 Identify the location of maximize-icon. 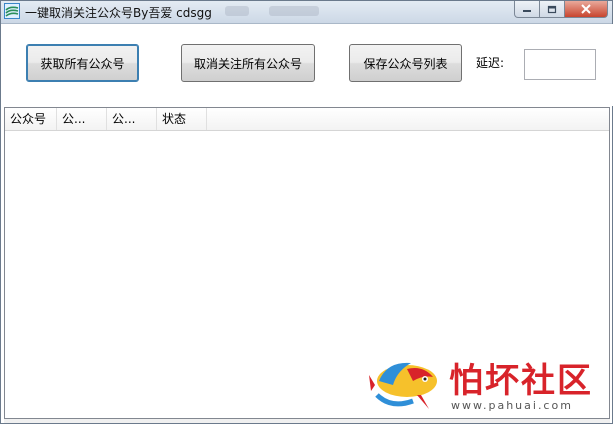
(552, 9).